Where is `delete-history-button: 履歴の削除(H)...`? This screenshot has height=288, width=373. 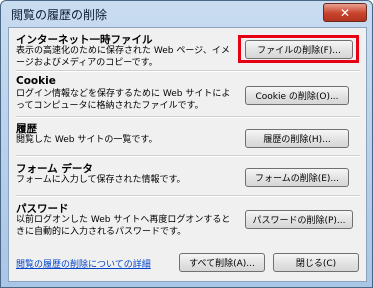
delete-history-button: 履歴の削除(H)... is located at coordinates (297, 138).